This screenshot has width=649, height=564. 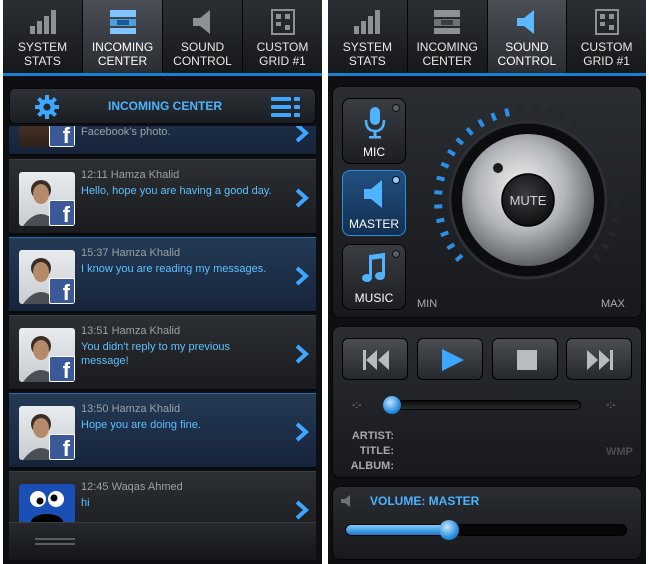 What do you see at coordinates (47, 503) in the screenshot?
I see `avatar` at bounding box center [47, 503].